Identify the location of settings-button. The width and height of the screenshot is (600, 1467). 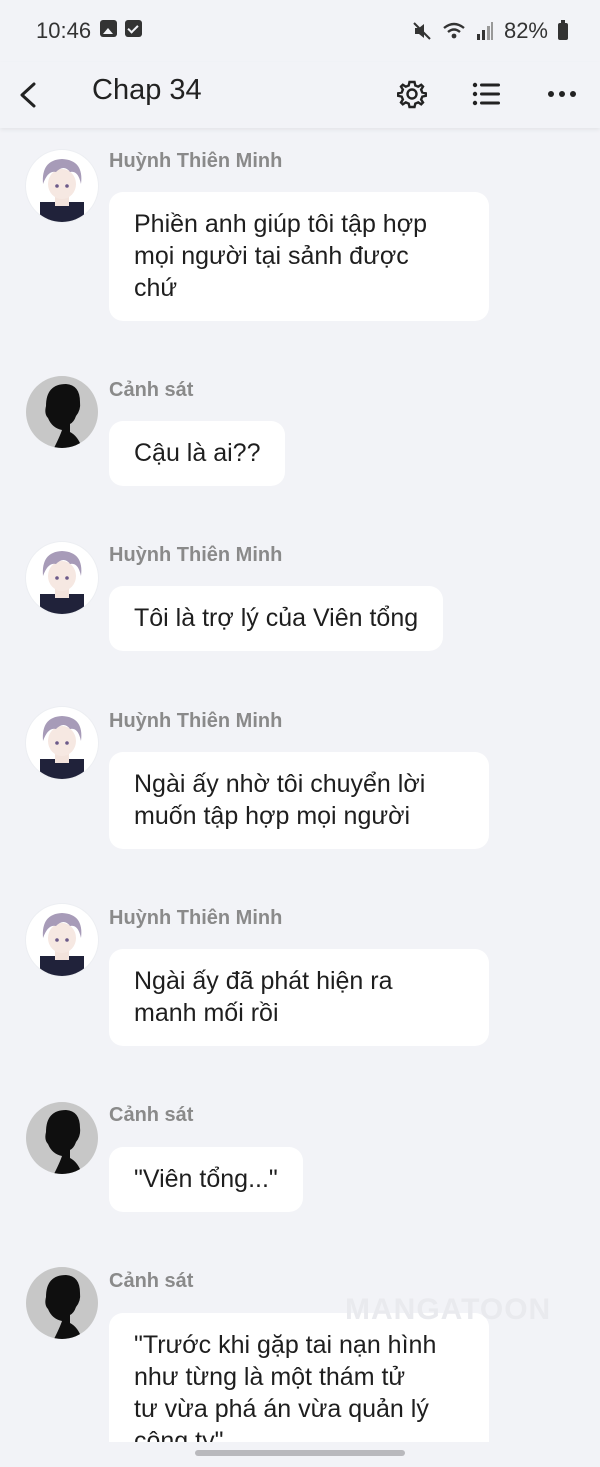
(412, 94).